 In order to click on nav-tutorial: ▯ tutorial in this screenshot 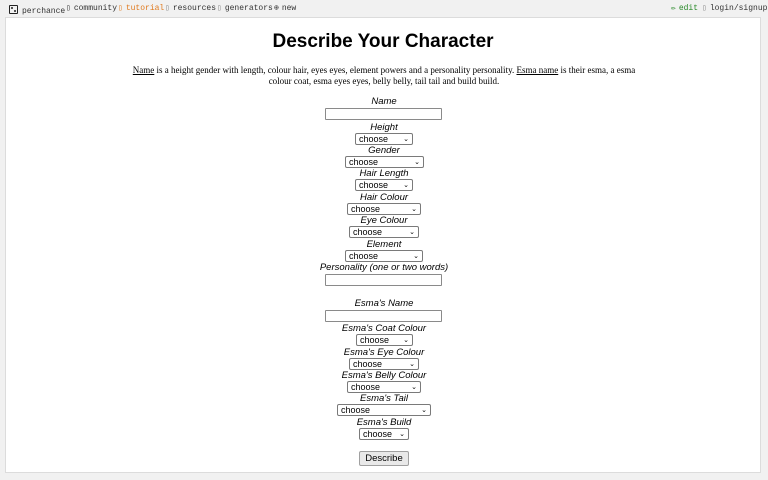, I will do `click(141, 8)`.